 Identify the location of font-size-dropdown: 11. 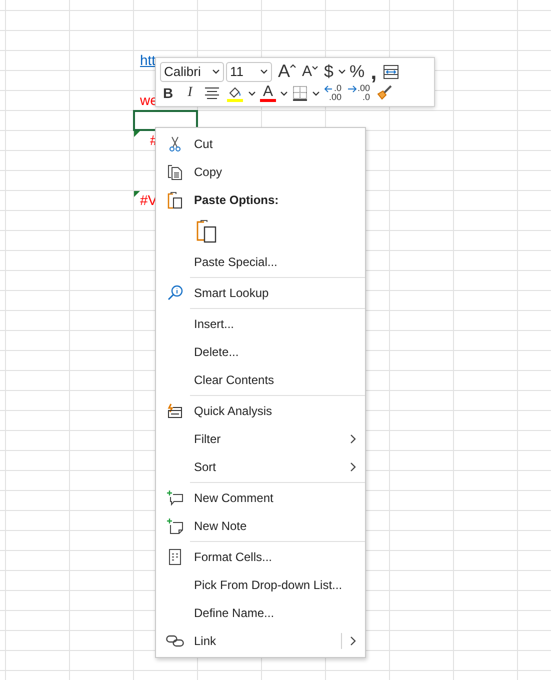
(249, 72).